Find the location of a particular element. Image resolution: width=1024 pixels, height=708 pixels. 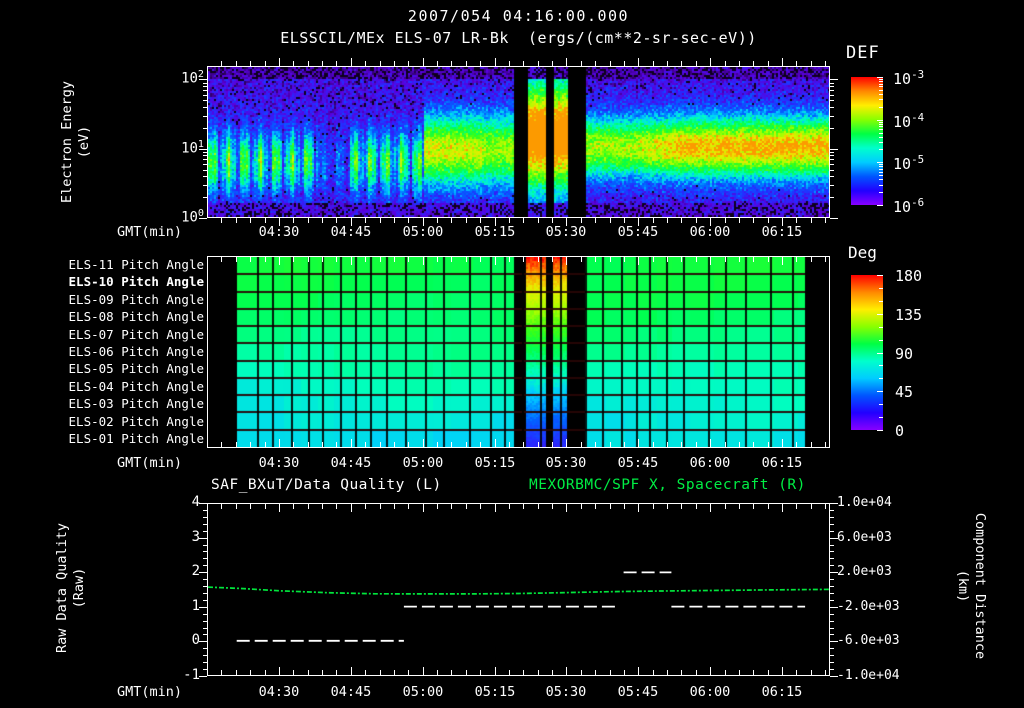

flux-colorbar-title: DEF is located at coordinates (863, 53).